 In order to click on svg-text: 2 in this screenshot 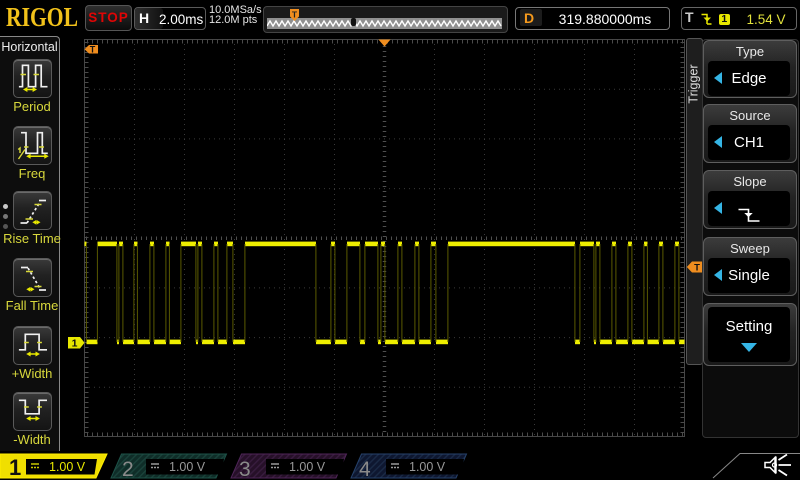, I will do `click(128, 469)`.